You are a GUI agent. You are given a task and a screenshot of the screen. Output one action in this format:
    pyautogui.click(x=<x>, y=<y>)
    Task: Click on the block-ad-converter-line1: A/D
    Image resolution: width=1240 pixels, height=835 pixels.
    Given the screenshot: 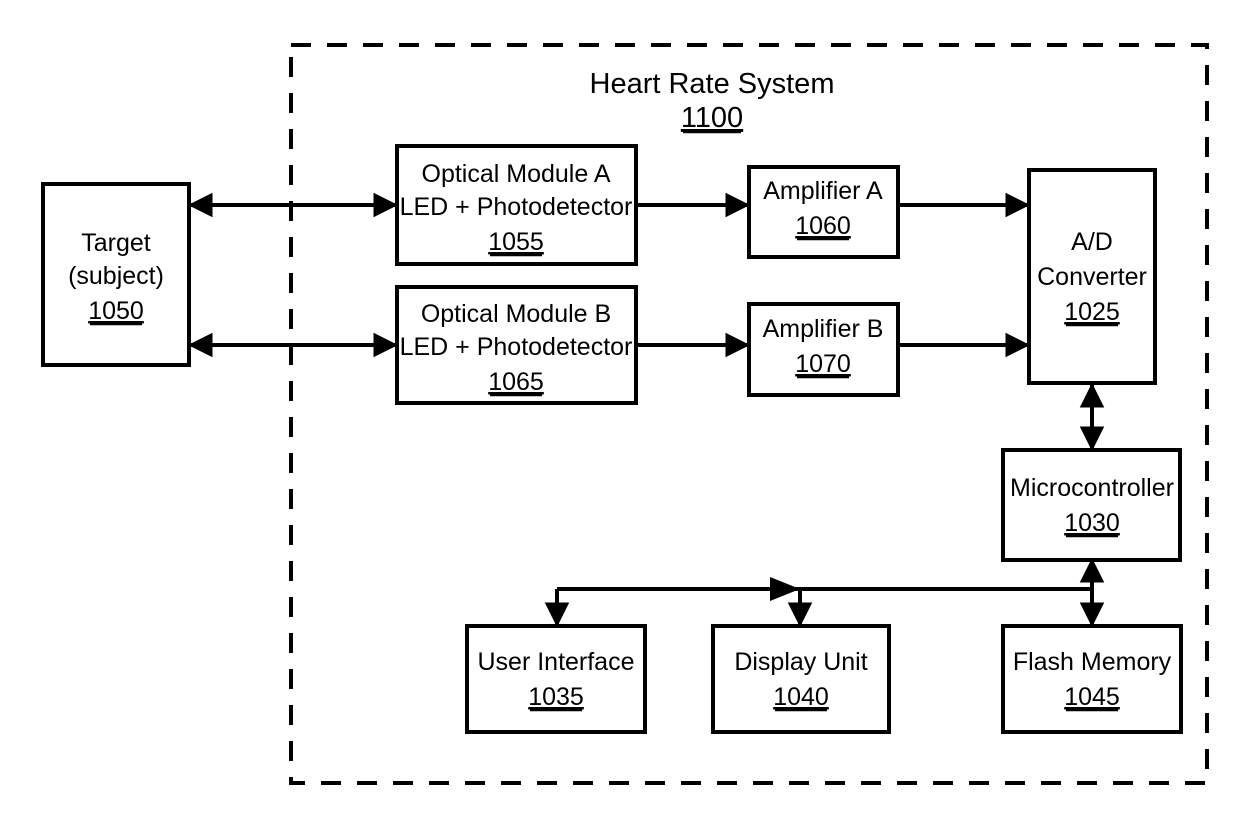 What is the action you would take?
    pyautogui.click(x=1092, y=242)
    